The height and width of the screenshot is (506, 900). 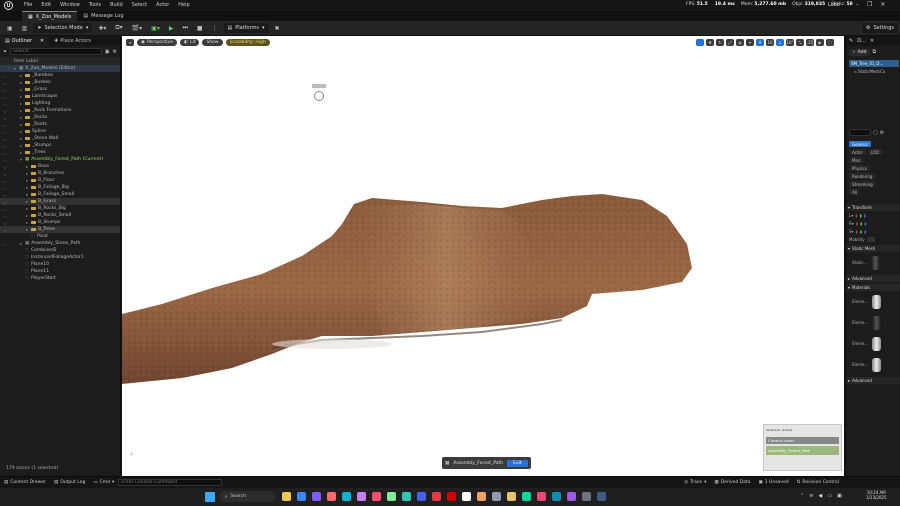 I want to click on tab-message-log: ▤ Message Log, so click(x=103, y=16).